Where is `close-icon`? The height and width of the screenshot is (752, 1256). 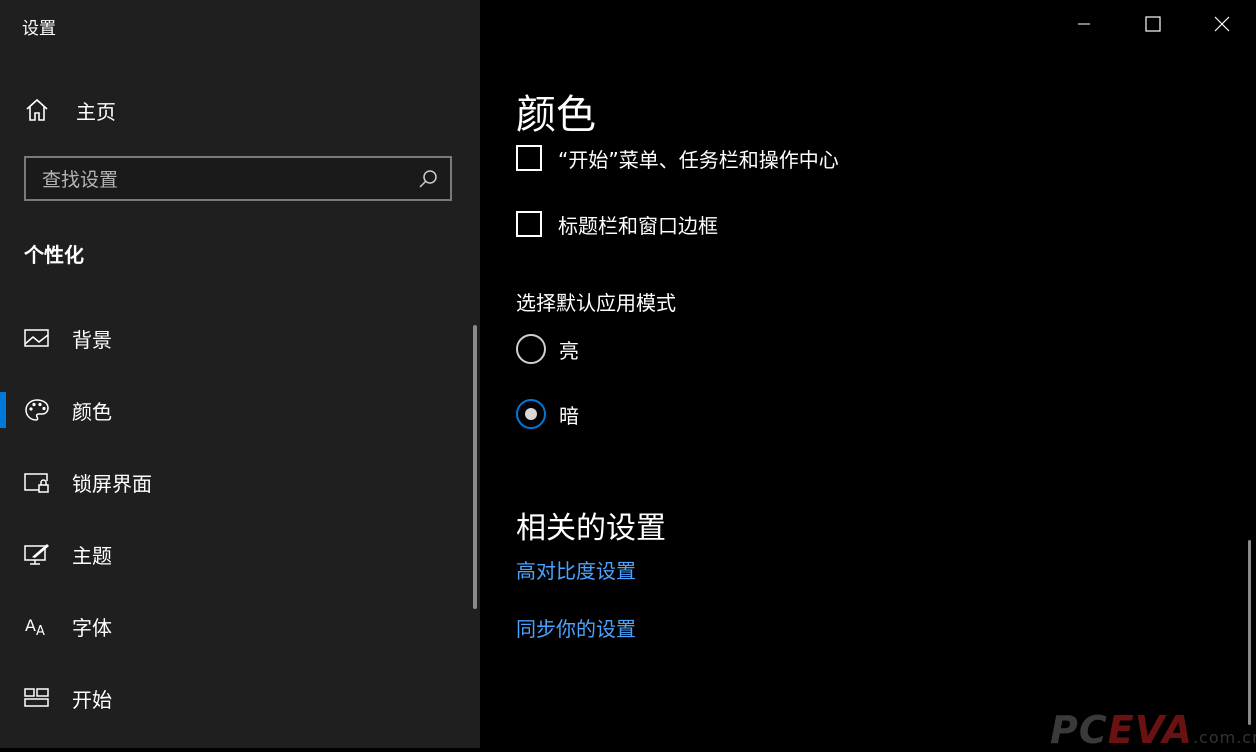
close-icon is located at coordinates (1221, 24).